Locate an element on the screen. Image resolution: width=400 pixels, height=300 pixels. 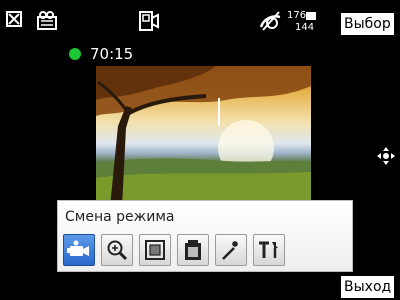
mode-buttons-row is located at coordinates (174, 251).